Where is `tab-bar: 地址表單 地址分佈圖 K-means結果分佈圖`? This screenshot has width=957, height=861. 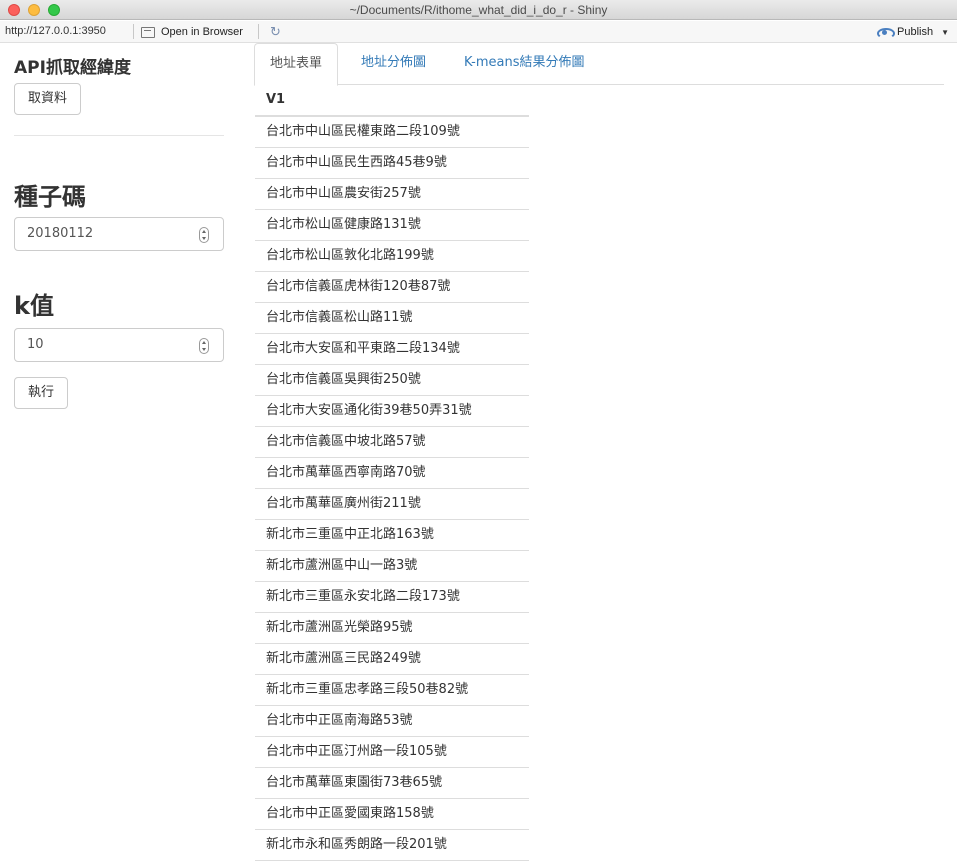
tab-bar: 地址表單 地址分佈圖 K-means結果分佈圖 is located at coordinates (599, 64).